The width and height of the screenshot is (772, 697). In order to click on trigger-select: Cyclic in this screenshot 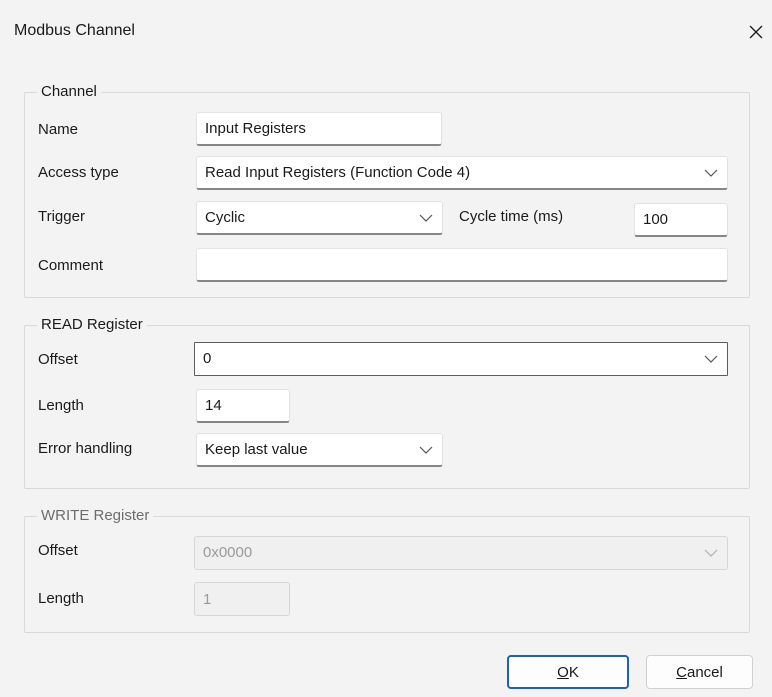, I will do `click(319, 218)`.